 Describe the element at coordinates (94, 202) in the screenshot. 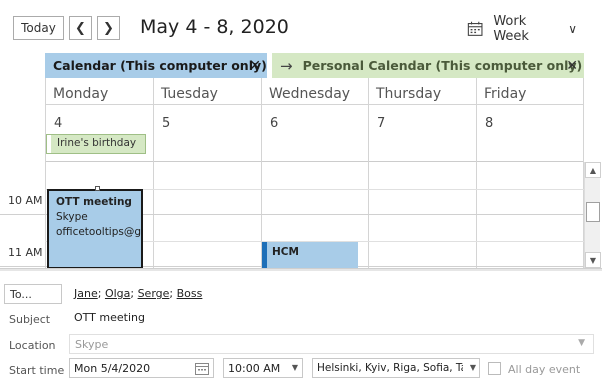

I see `event-title: OTT meeting` at that location.